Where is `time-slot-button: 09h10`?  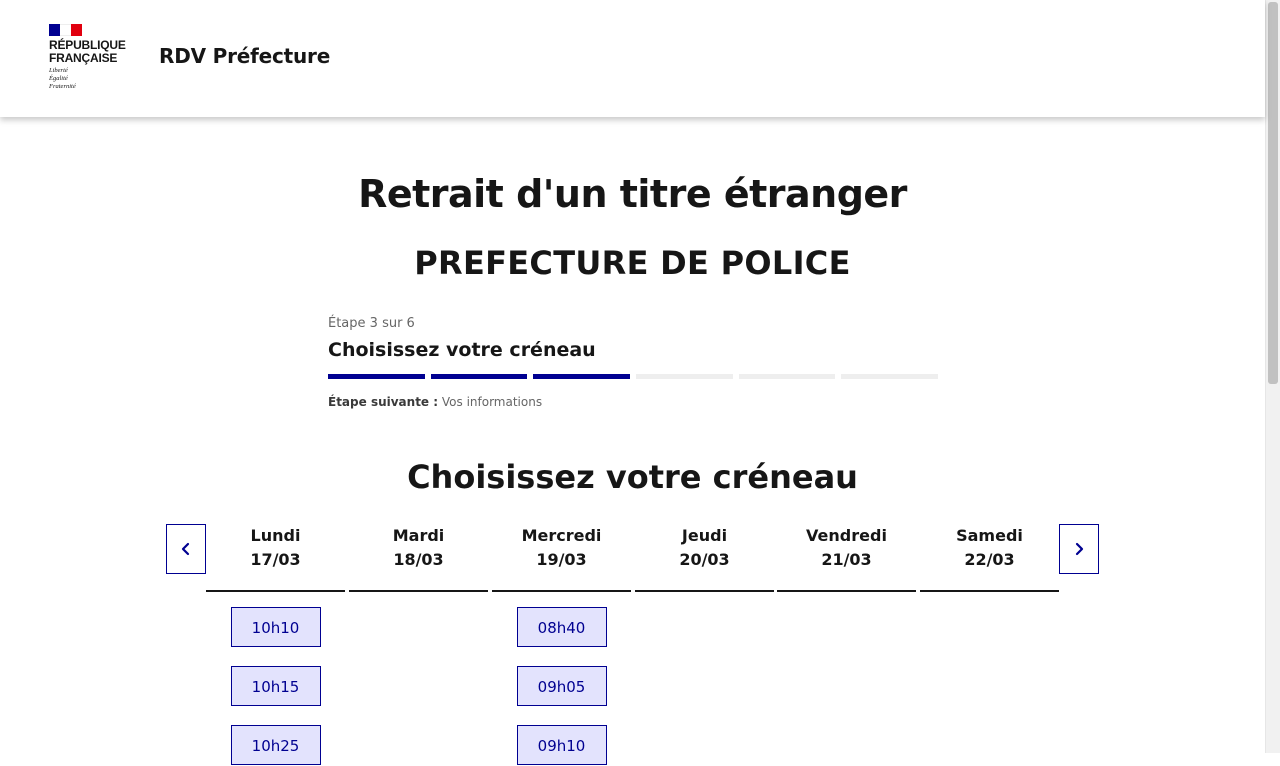
time-slot-button: 09h10 is located at coordinates (561, 745).